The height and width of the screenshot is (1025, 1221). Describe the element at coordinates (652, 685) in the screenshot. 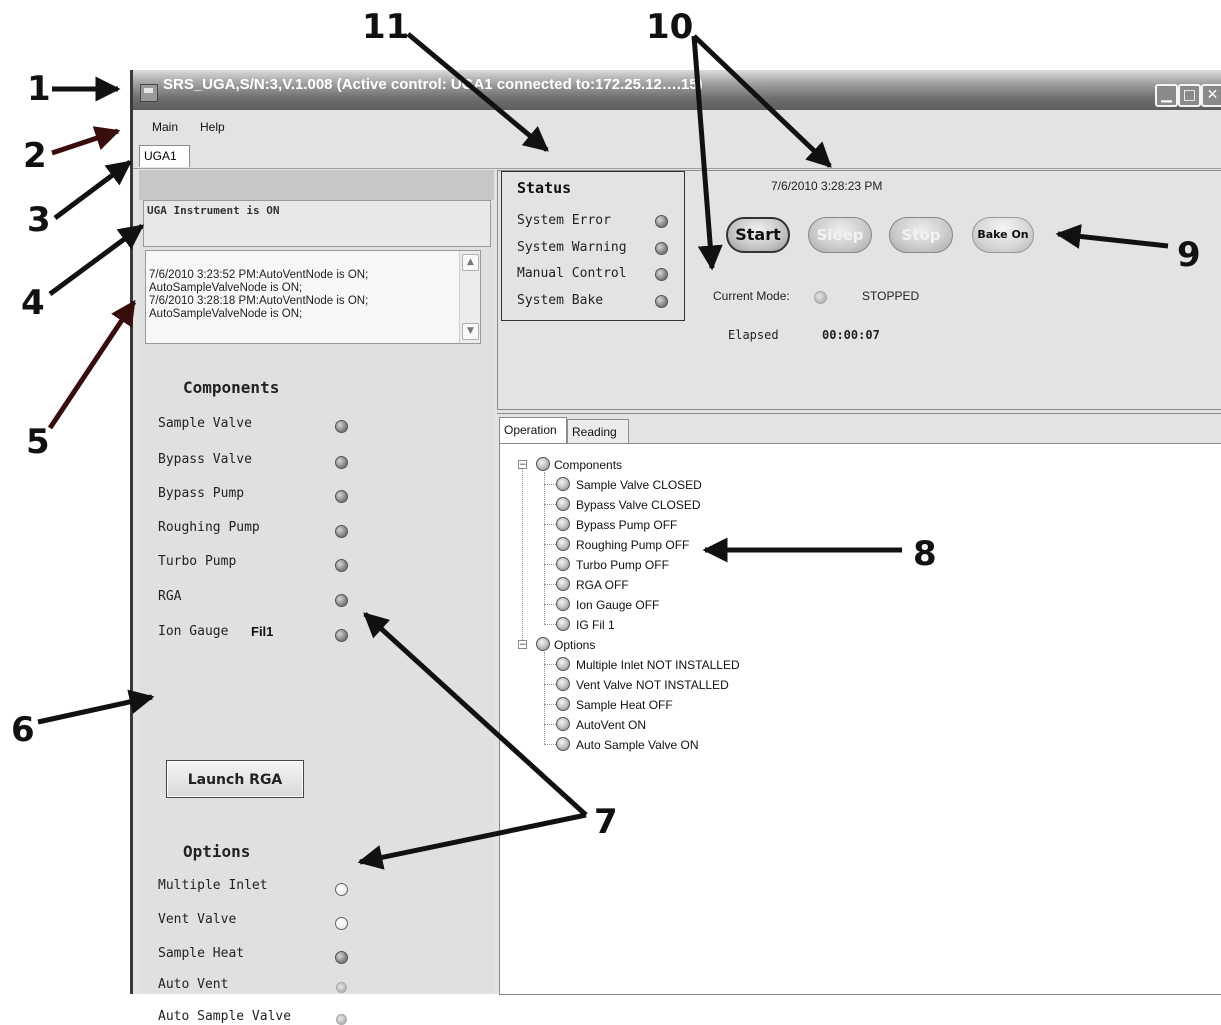

I see `tree-item: Vent Valve NOT INSTALLED` at that location.